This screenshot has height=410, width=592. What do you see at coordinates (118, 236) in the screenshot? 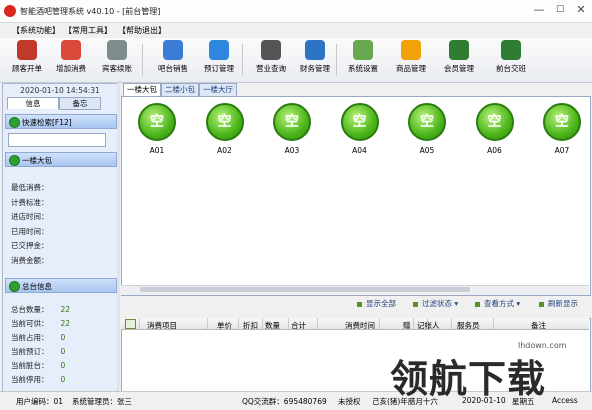
I see `panel-splitter` at bounding box center [118, 236].